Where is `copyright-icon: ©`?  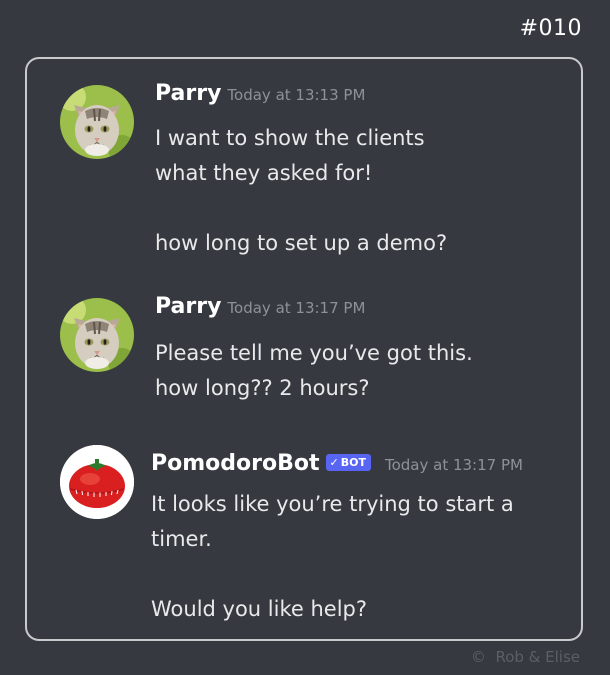 copyright-icon: © is located at coordinates (478, 657).